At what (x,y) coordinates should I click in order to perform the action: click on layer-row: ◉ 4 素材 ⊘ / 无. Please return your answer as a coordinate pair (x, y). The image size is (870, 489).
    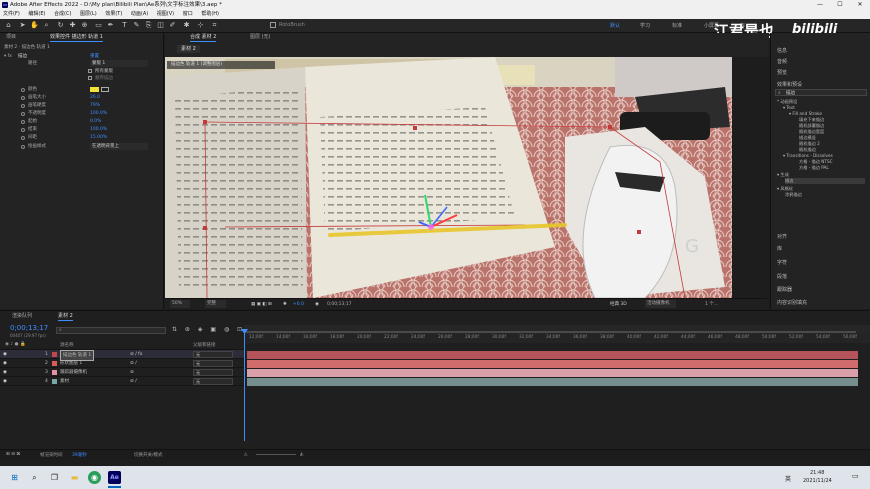
    Looking at the image, I should click on (122, 381).